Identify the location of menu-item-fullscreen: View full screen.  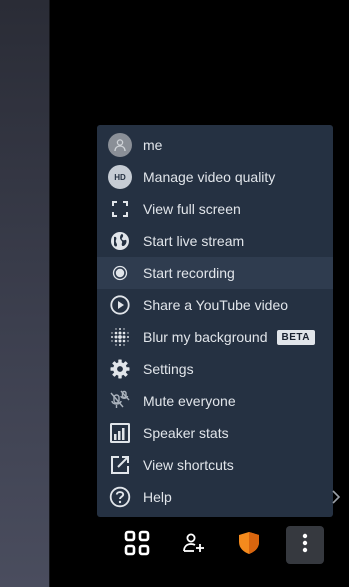
(215, 209).